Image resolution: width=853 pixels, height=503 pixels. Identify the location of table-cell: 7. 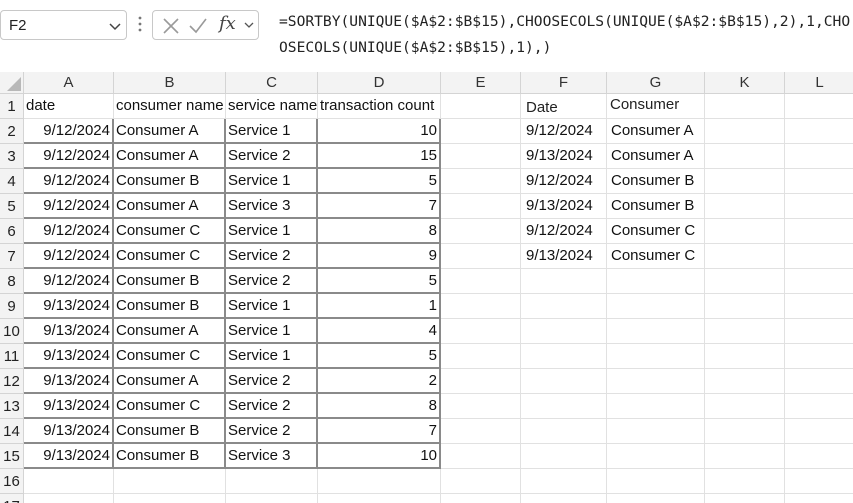
(379, 206).